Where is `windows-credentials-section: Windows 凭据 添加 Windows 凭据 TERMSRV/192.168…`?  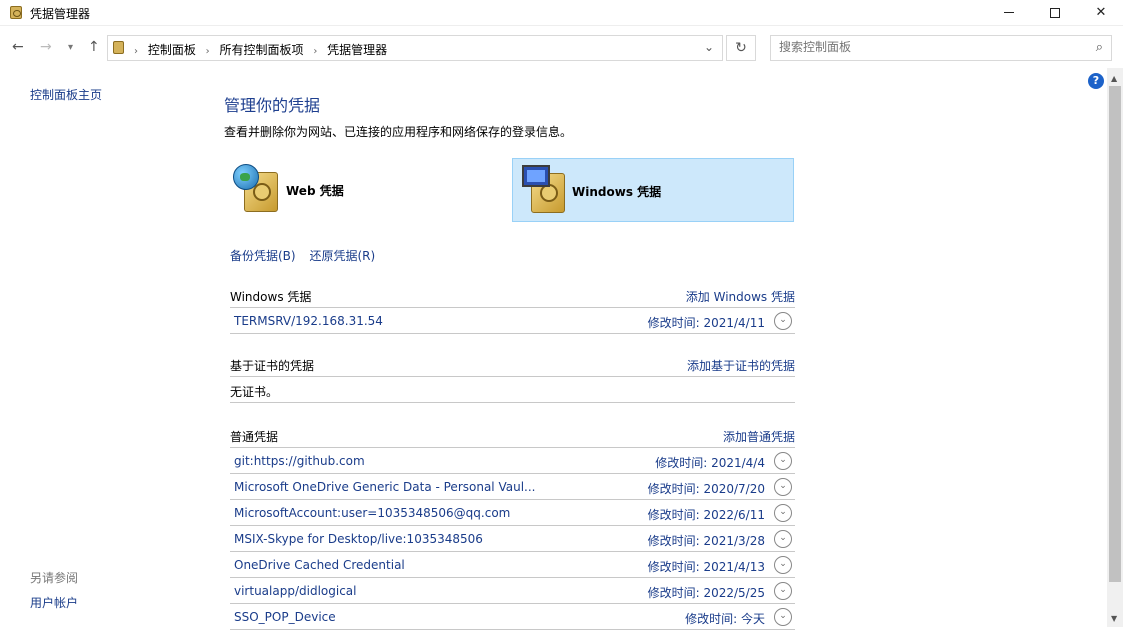
windows-credentials-section: Windows 凭据 添加 Windows 凭据 TERMSRV/192.168… is located at coordinates (512, 308).